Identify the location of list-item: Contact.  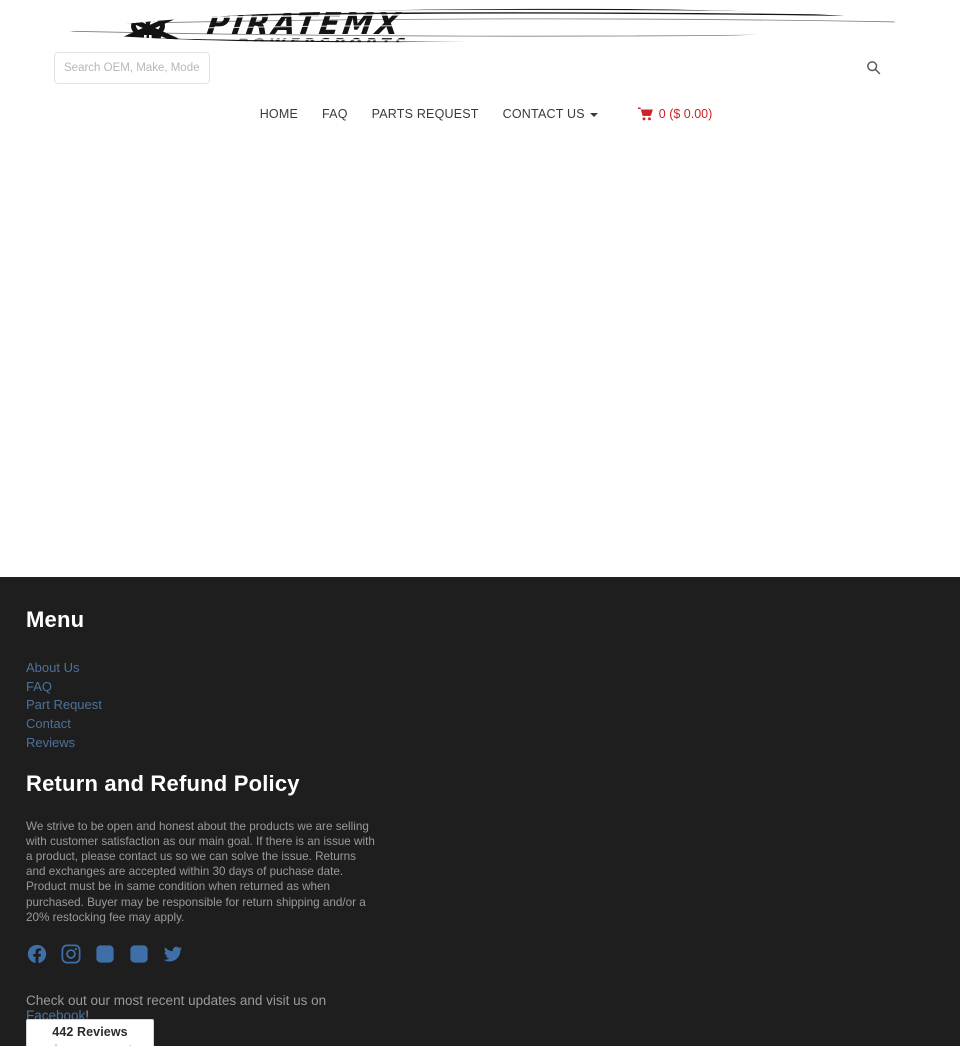
(480, 724).